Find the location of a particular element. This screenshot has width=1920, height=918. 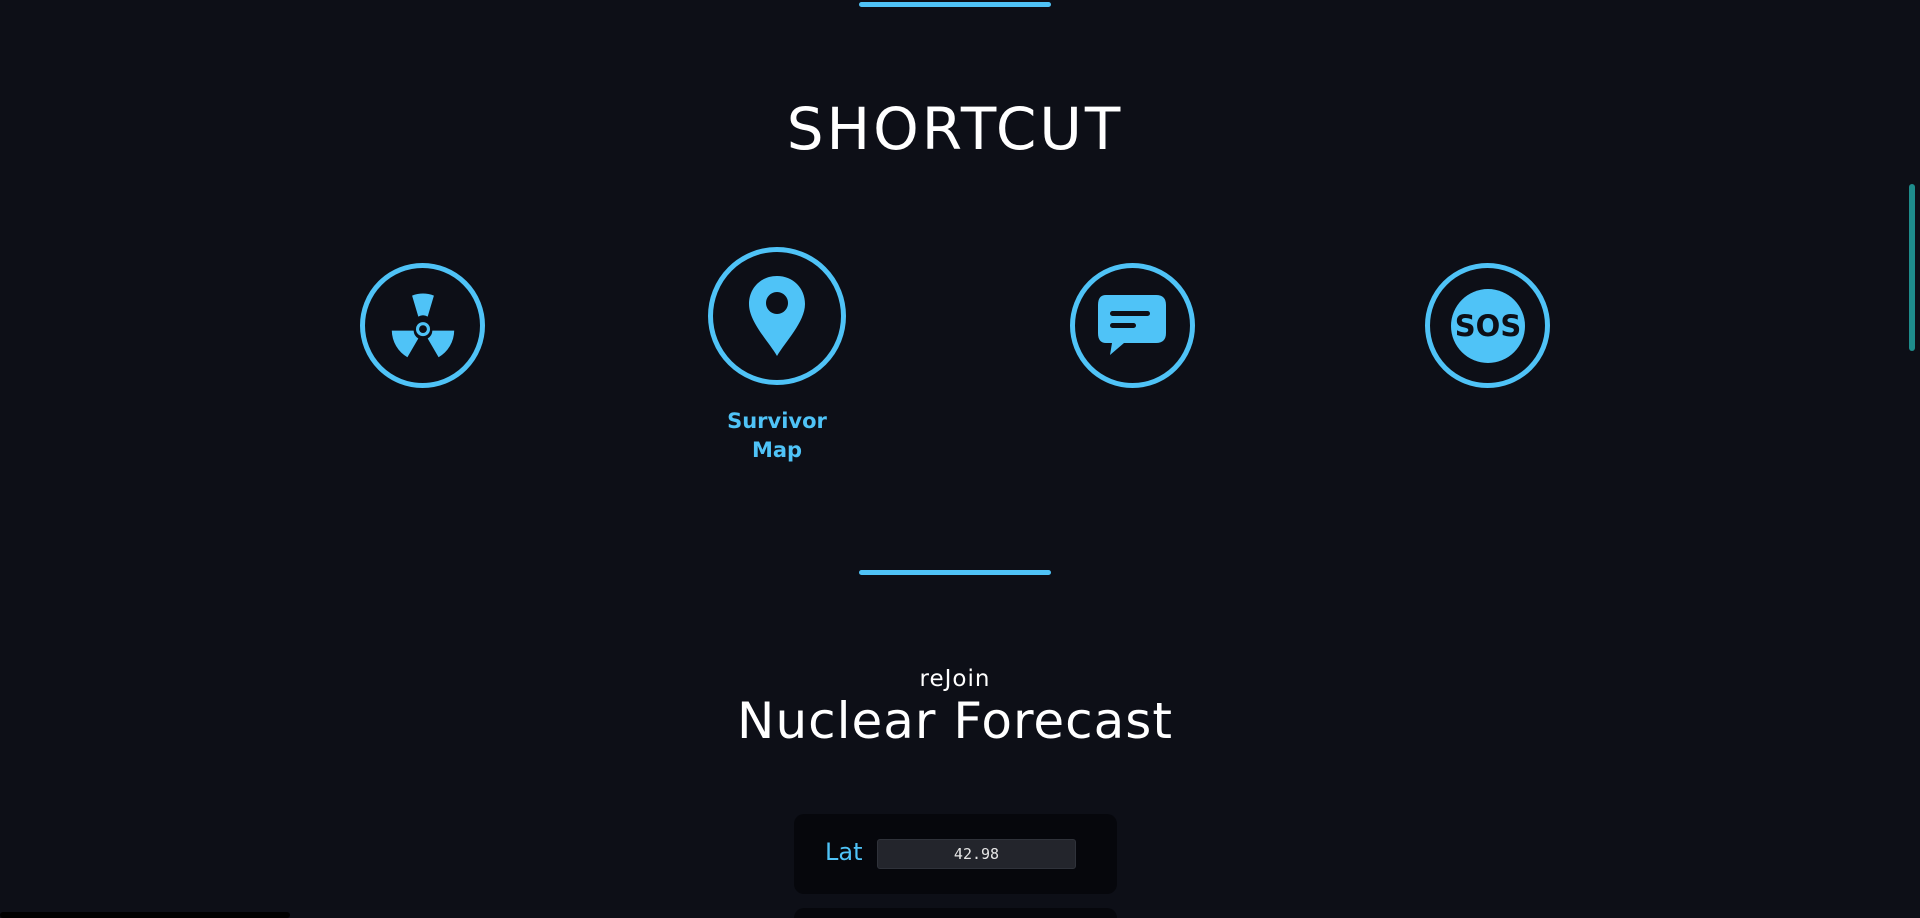

shortcut-sos: SOS is located at coordinates (1487, 336).